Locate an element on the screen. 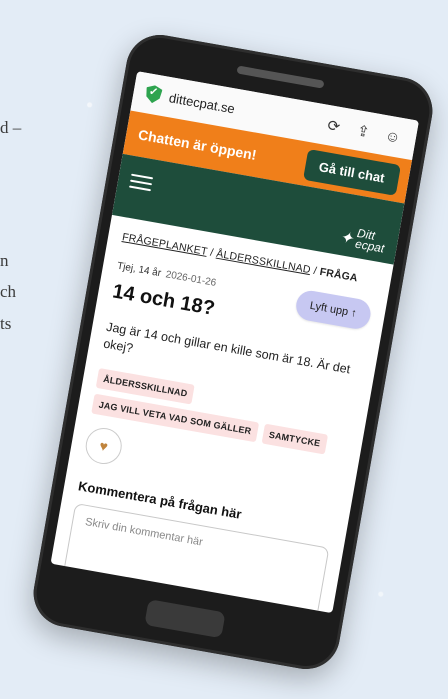  tag-samtycke: SAMTYCKE is located at coordinates (294, 439).